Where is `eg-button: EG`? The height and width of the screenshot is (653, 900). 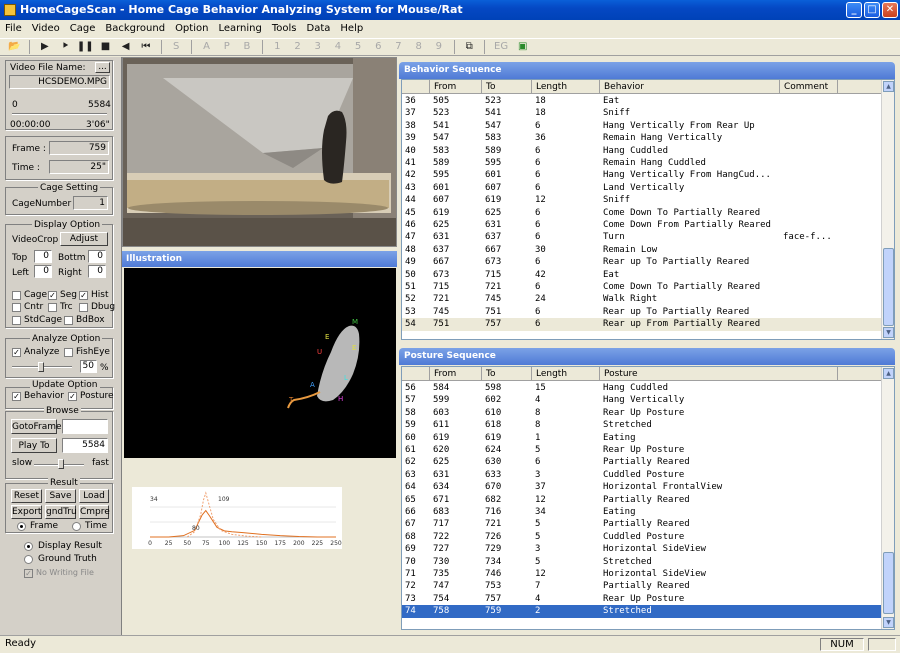
eg-button: EG is located at coordinates (501, 47).